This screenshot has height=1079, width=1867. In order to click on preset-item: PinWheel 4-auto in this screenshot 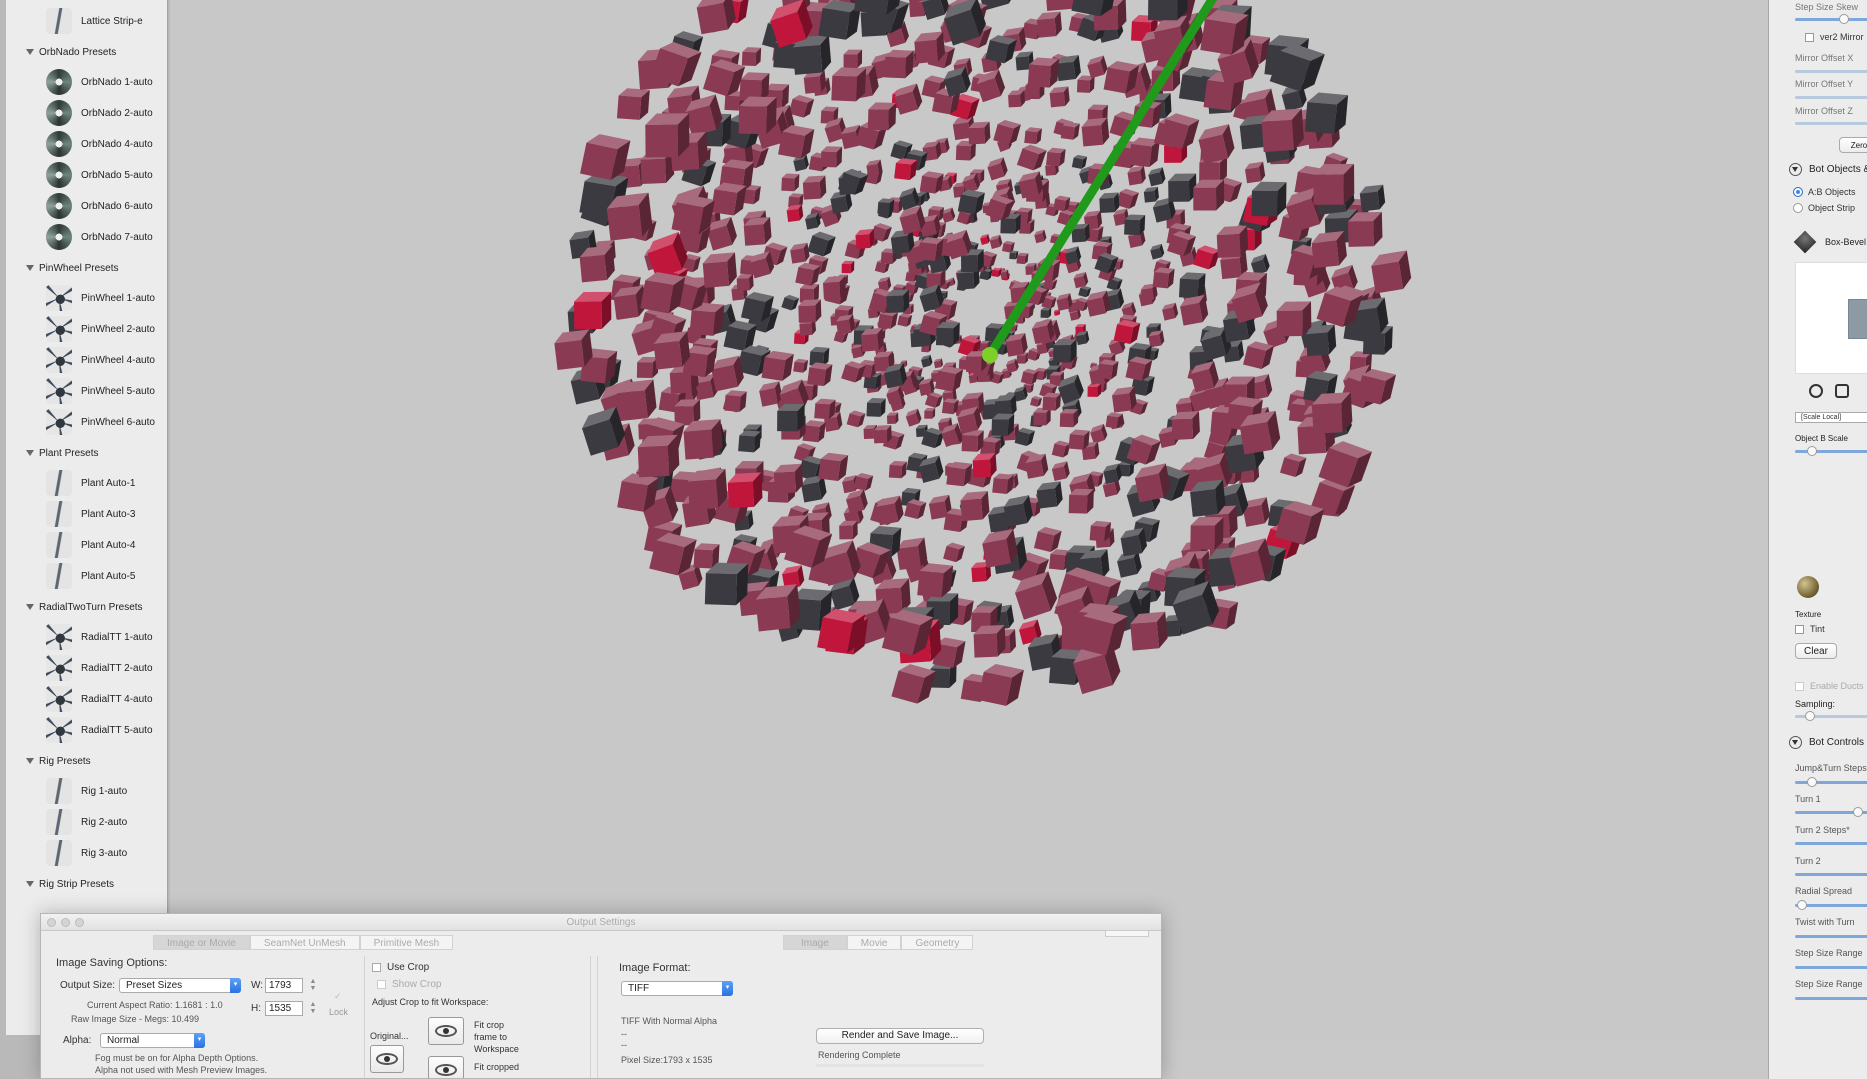, I will do `click(86, 360)`.